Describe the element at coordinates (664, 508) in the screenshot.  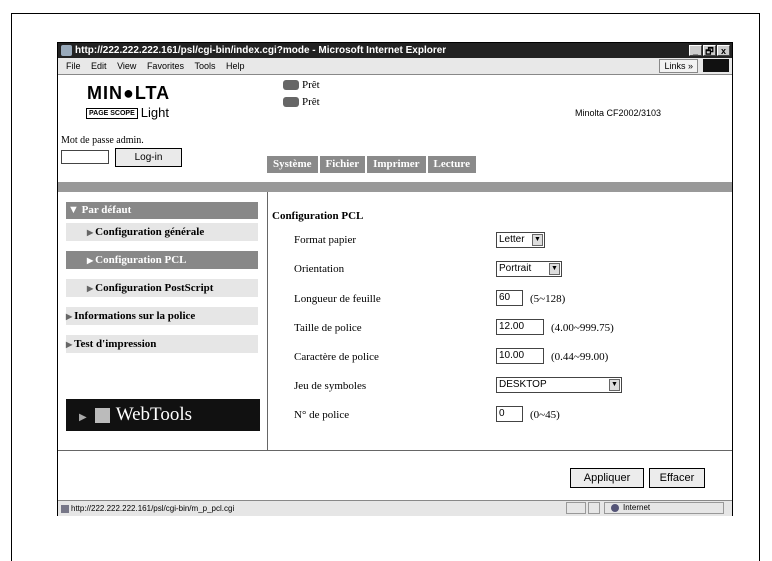
I see `status-zone: Internet` at that location.